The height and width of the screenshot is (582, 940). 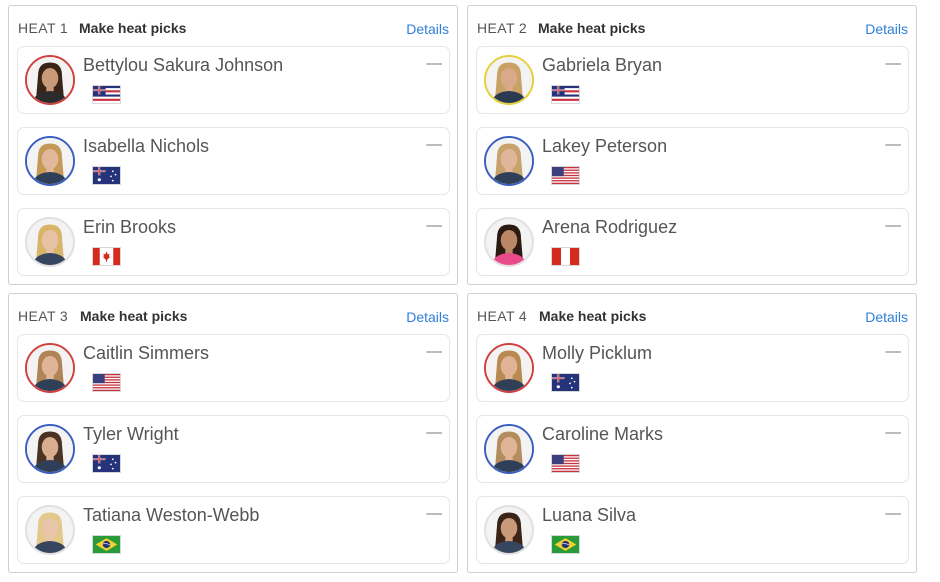 I want to click on heat-label: HEAT 3, so click(x=43, y=316).